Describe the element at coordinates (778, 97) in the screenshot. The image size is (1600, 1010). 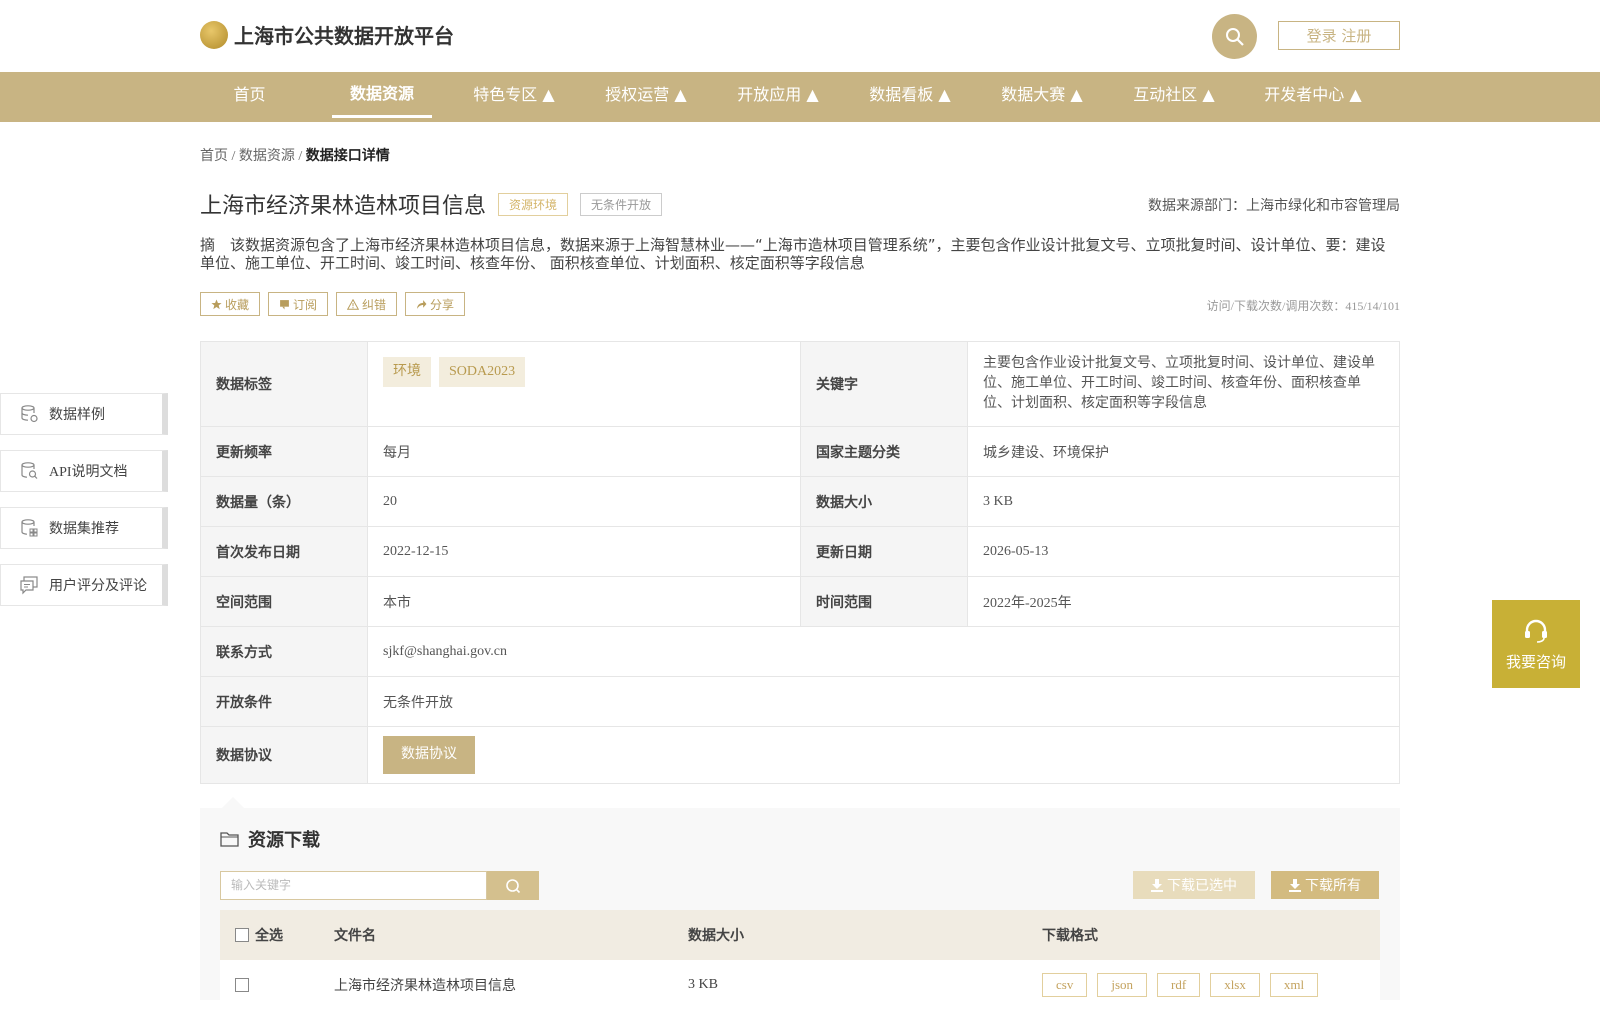
I see `nav-item-apps: 开放应用 ▲` at that location.